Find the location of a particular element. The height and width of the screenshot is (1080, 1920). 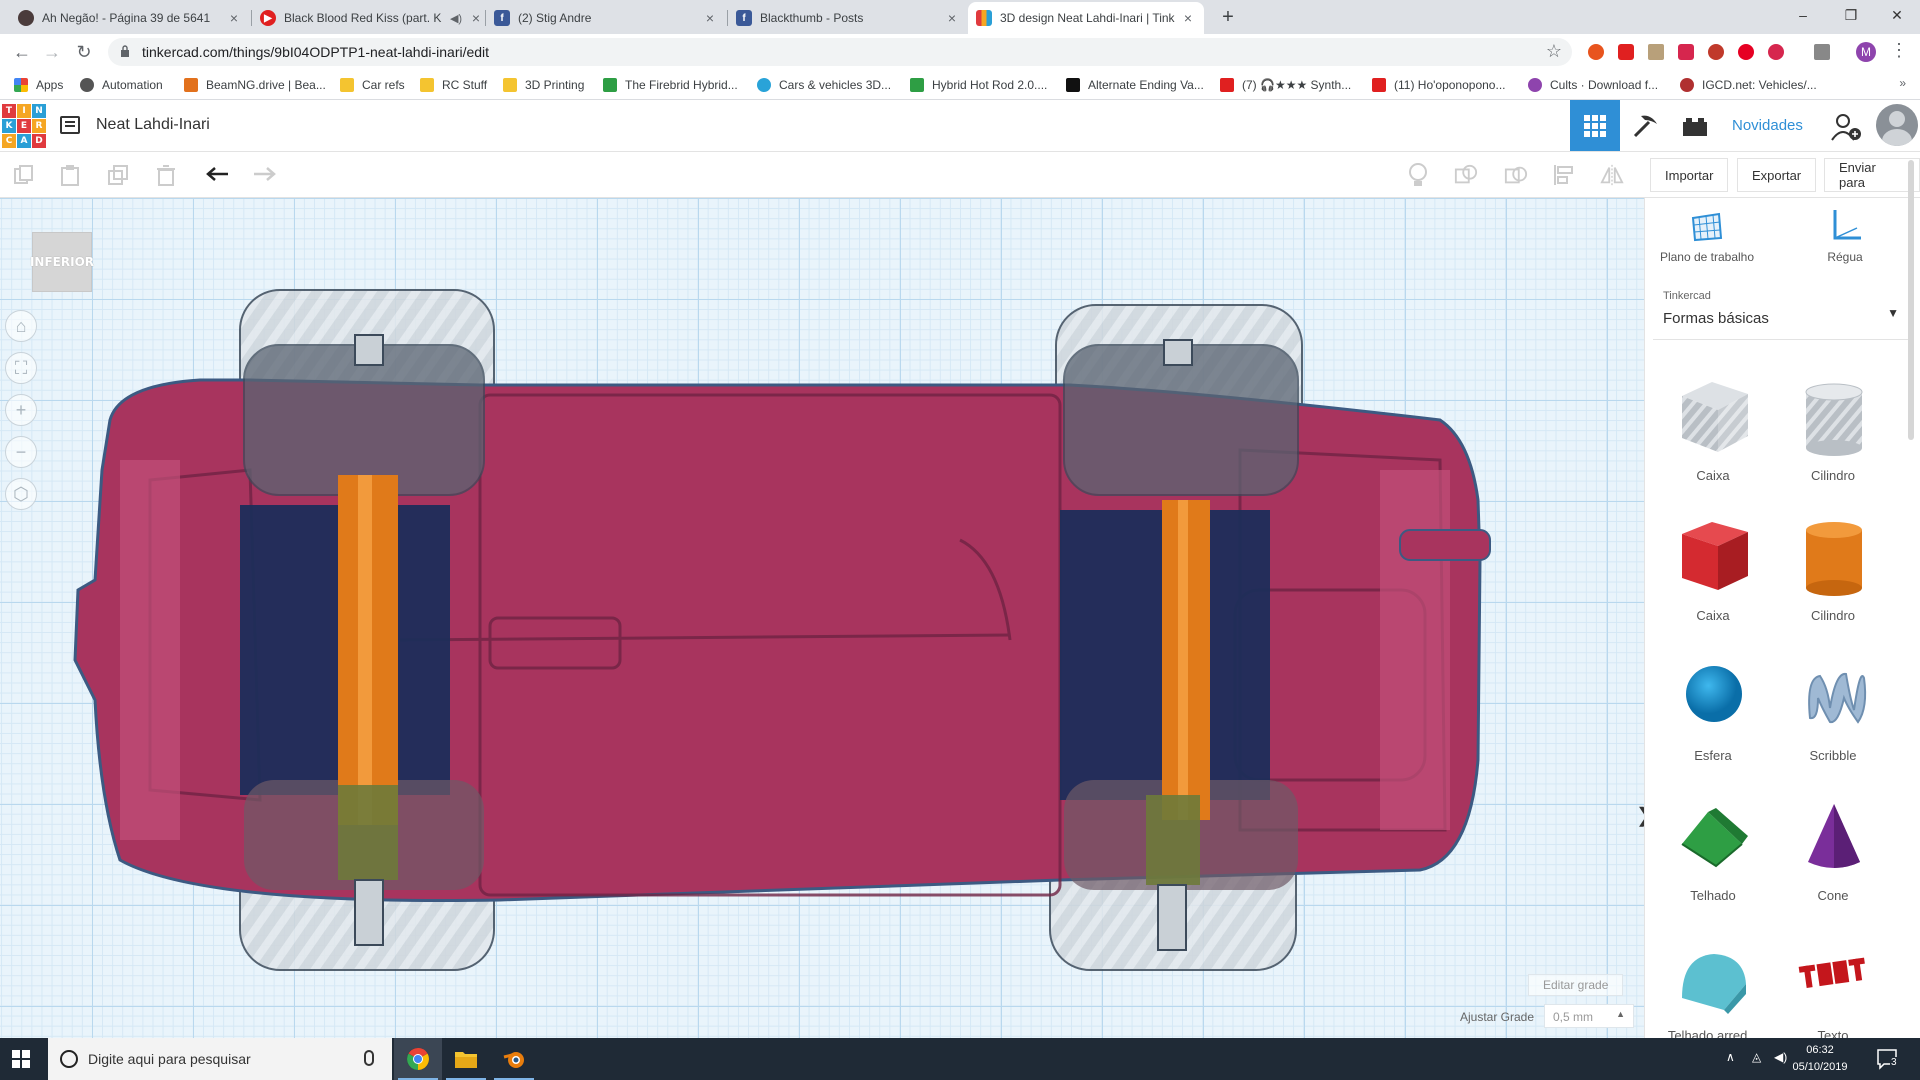

home-view-button: ⌂ is located at coordinates (21, 326).